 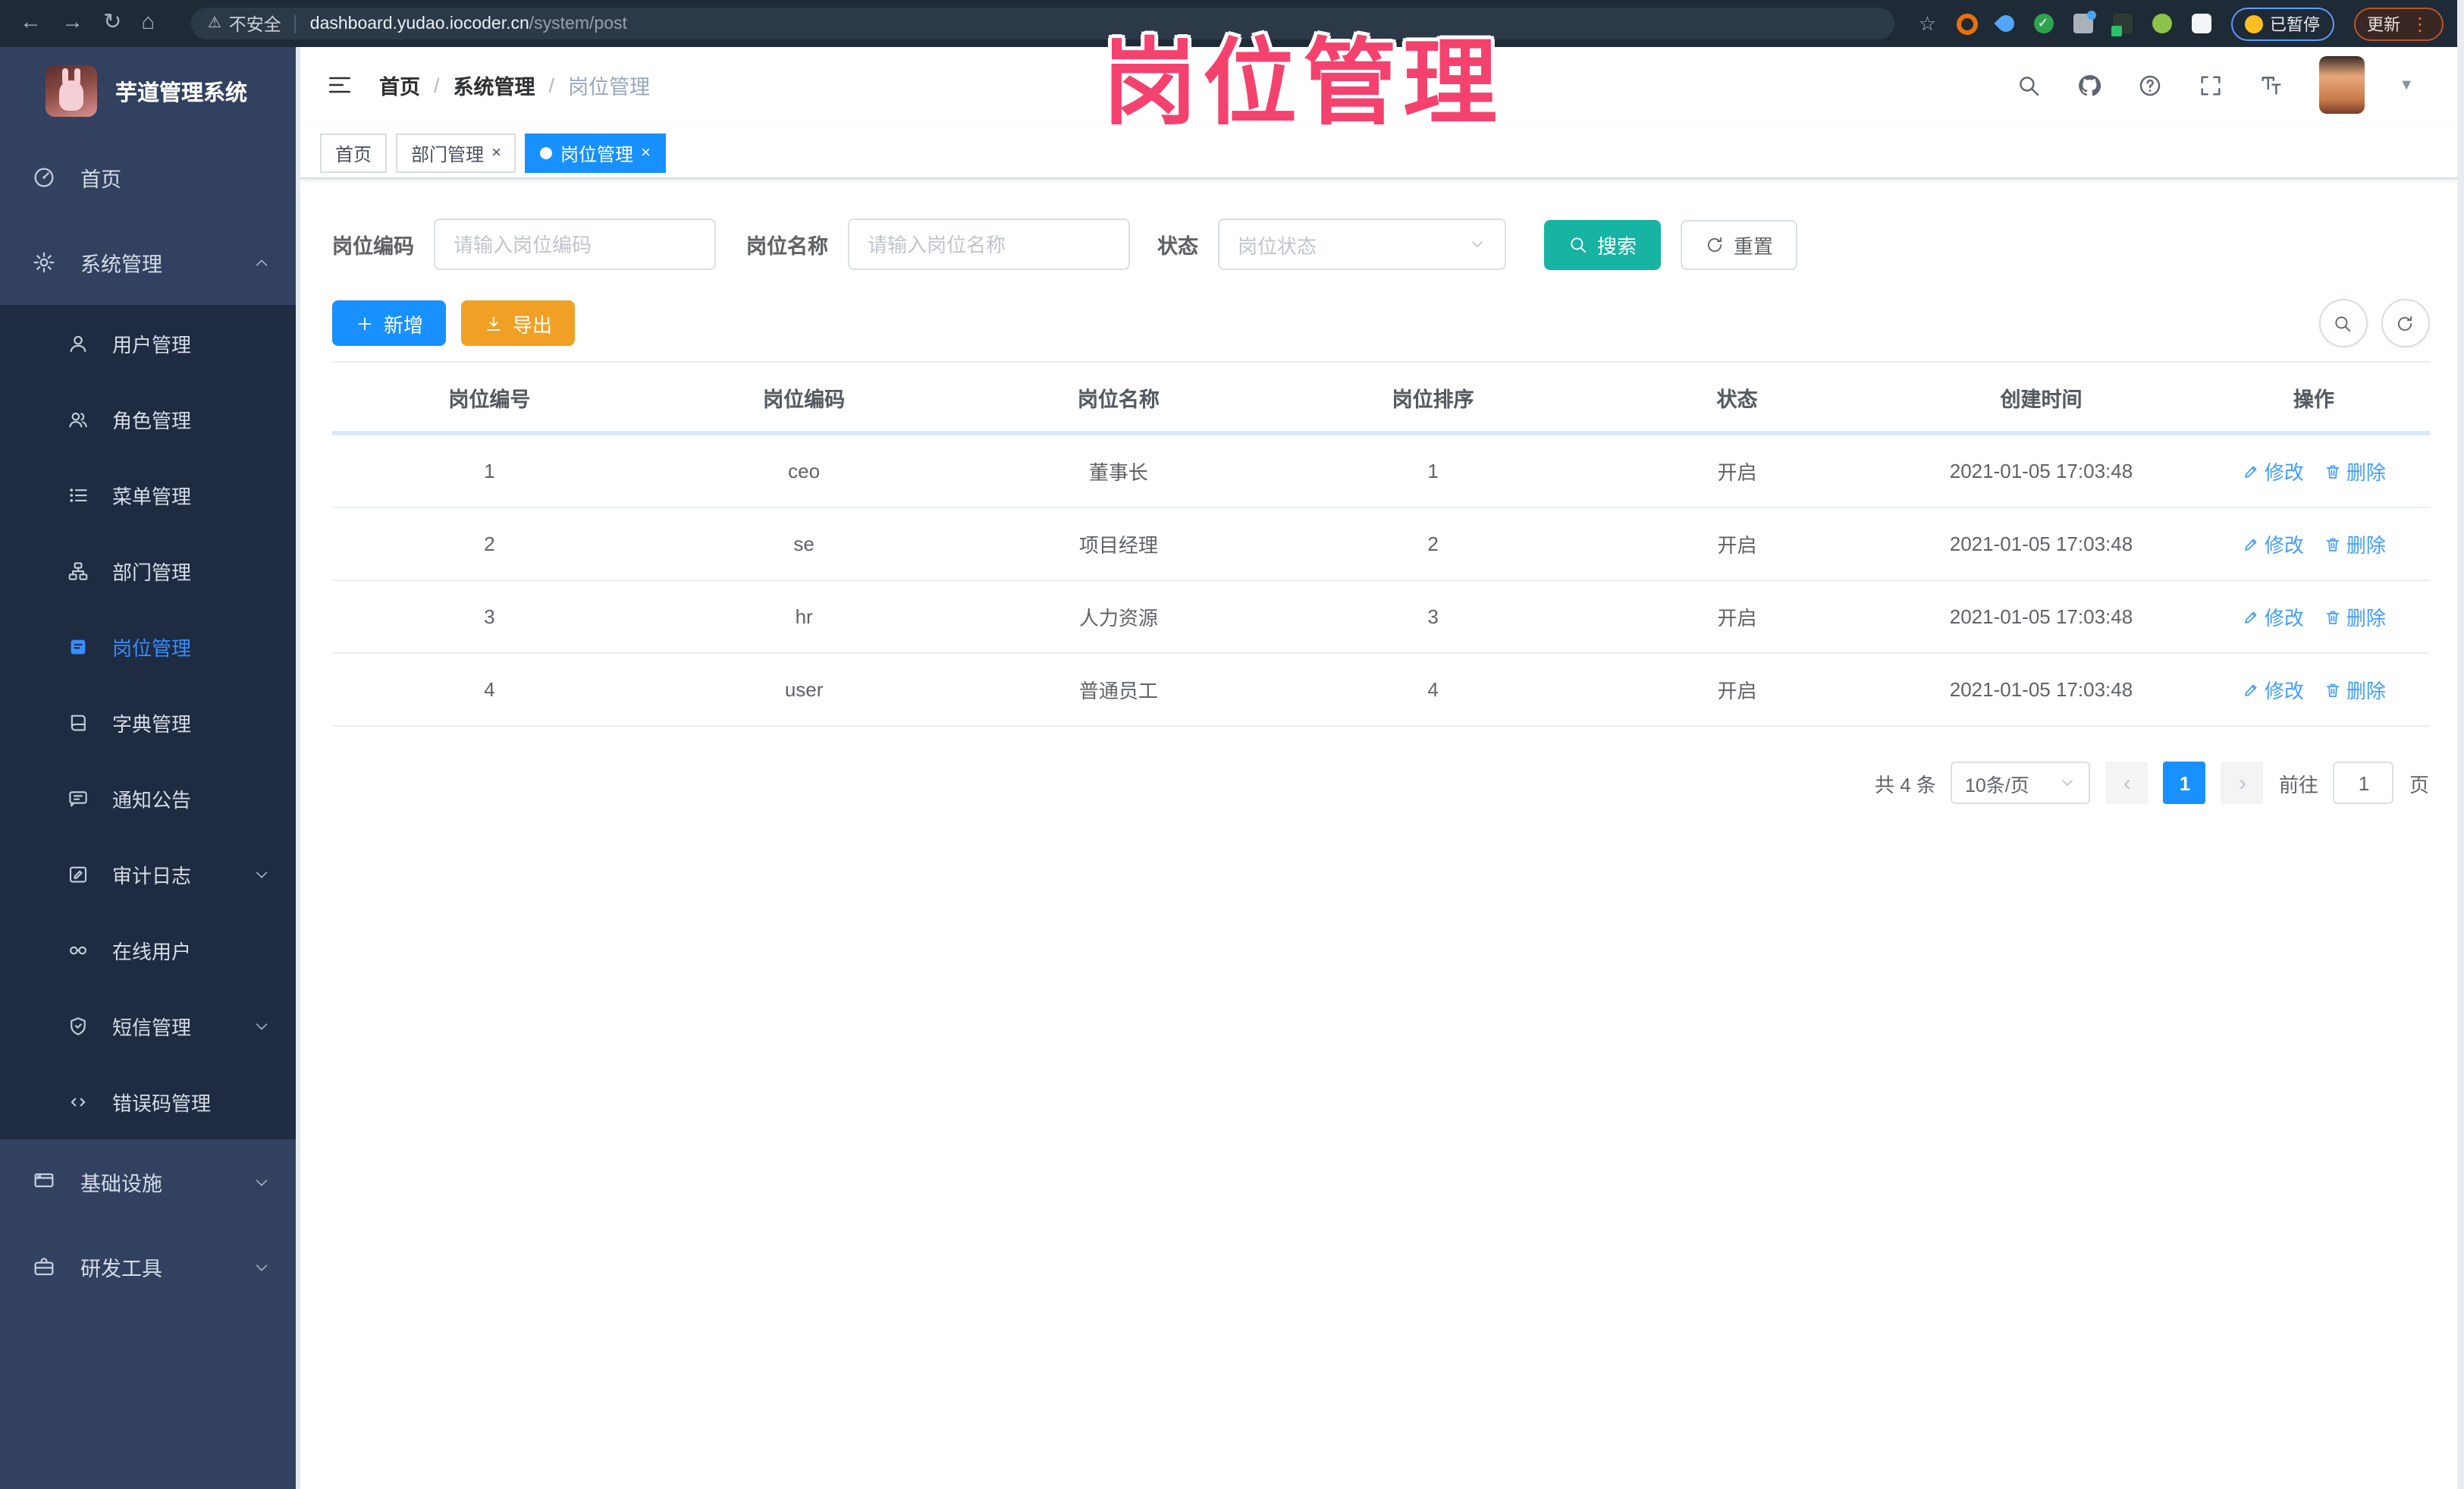 What do you see at coordinates (804, 544) in the screenshot?
I see `cell-code: se` at bounding box center [804, 544].